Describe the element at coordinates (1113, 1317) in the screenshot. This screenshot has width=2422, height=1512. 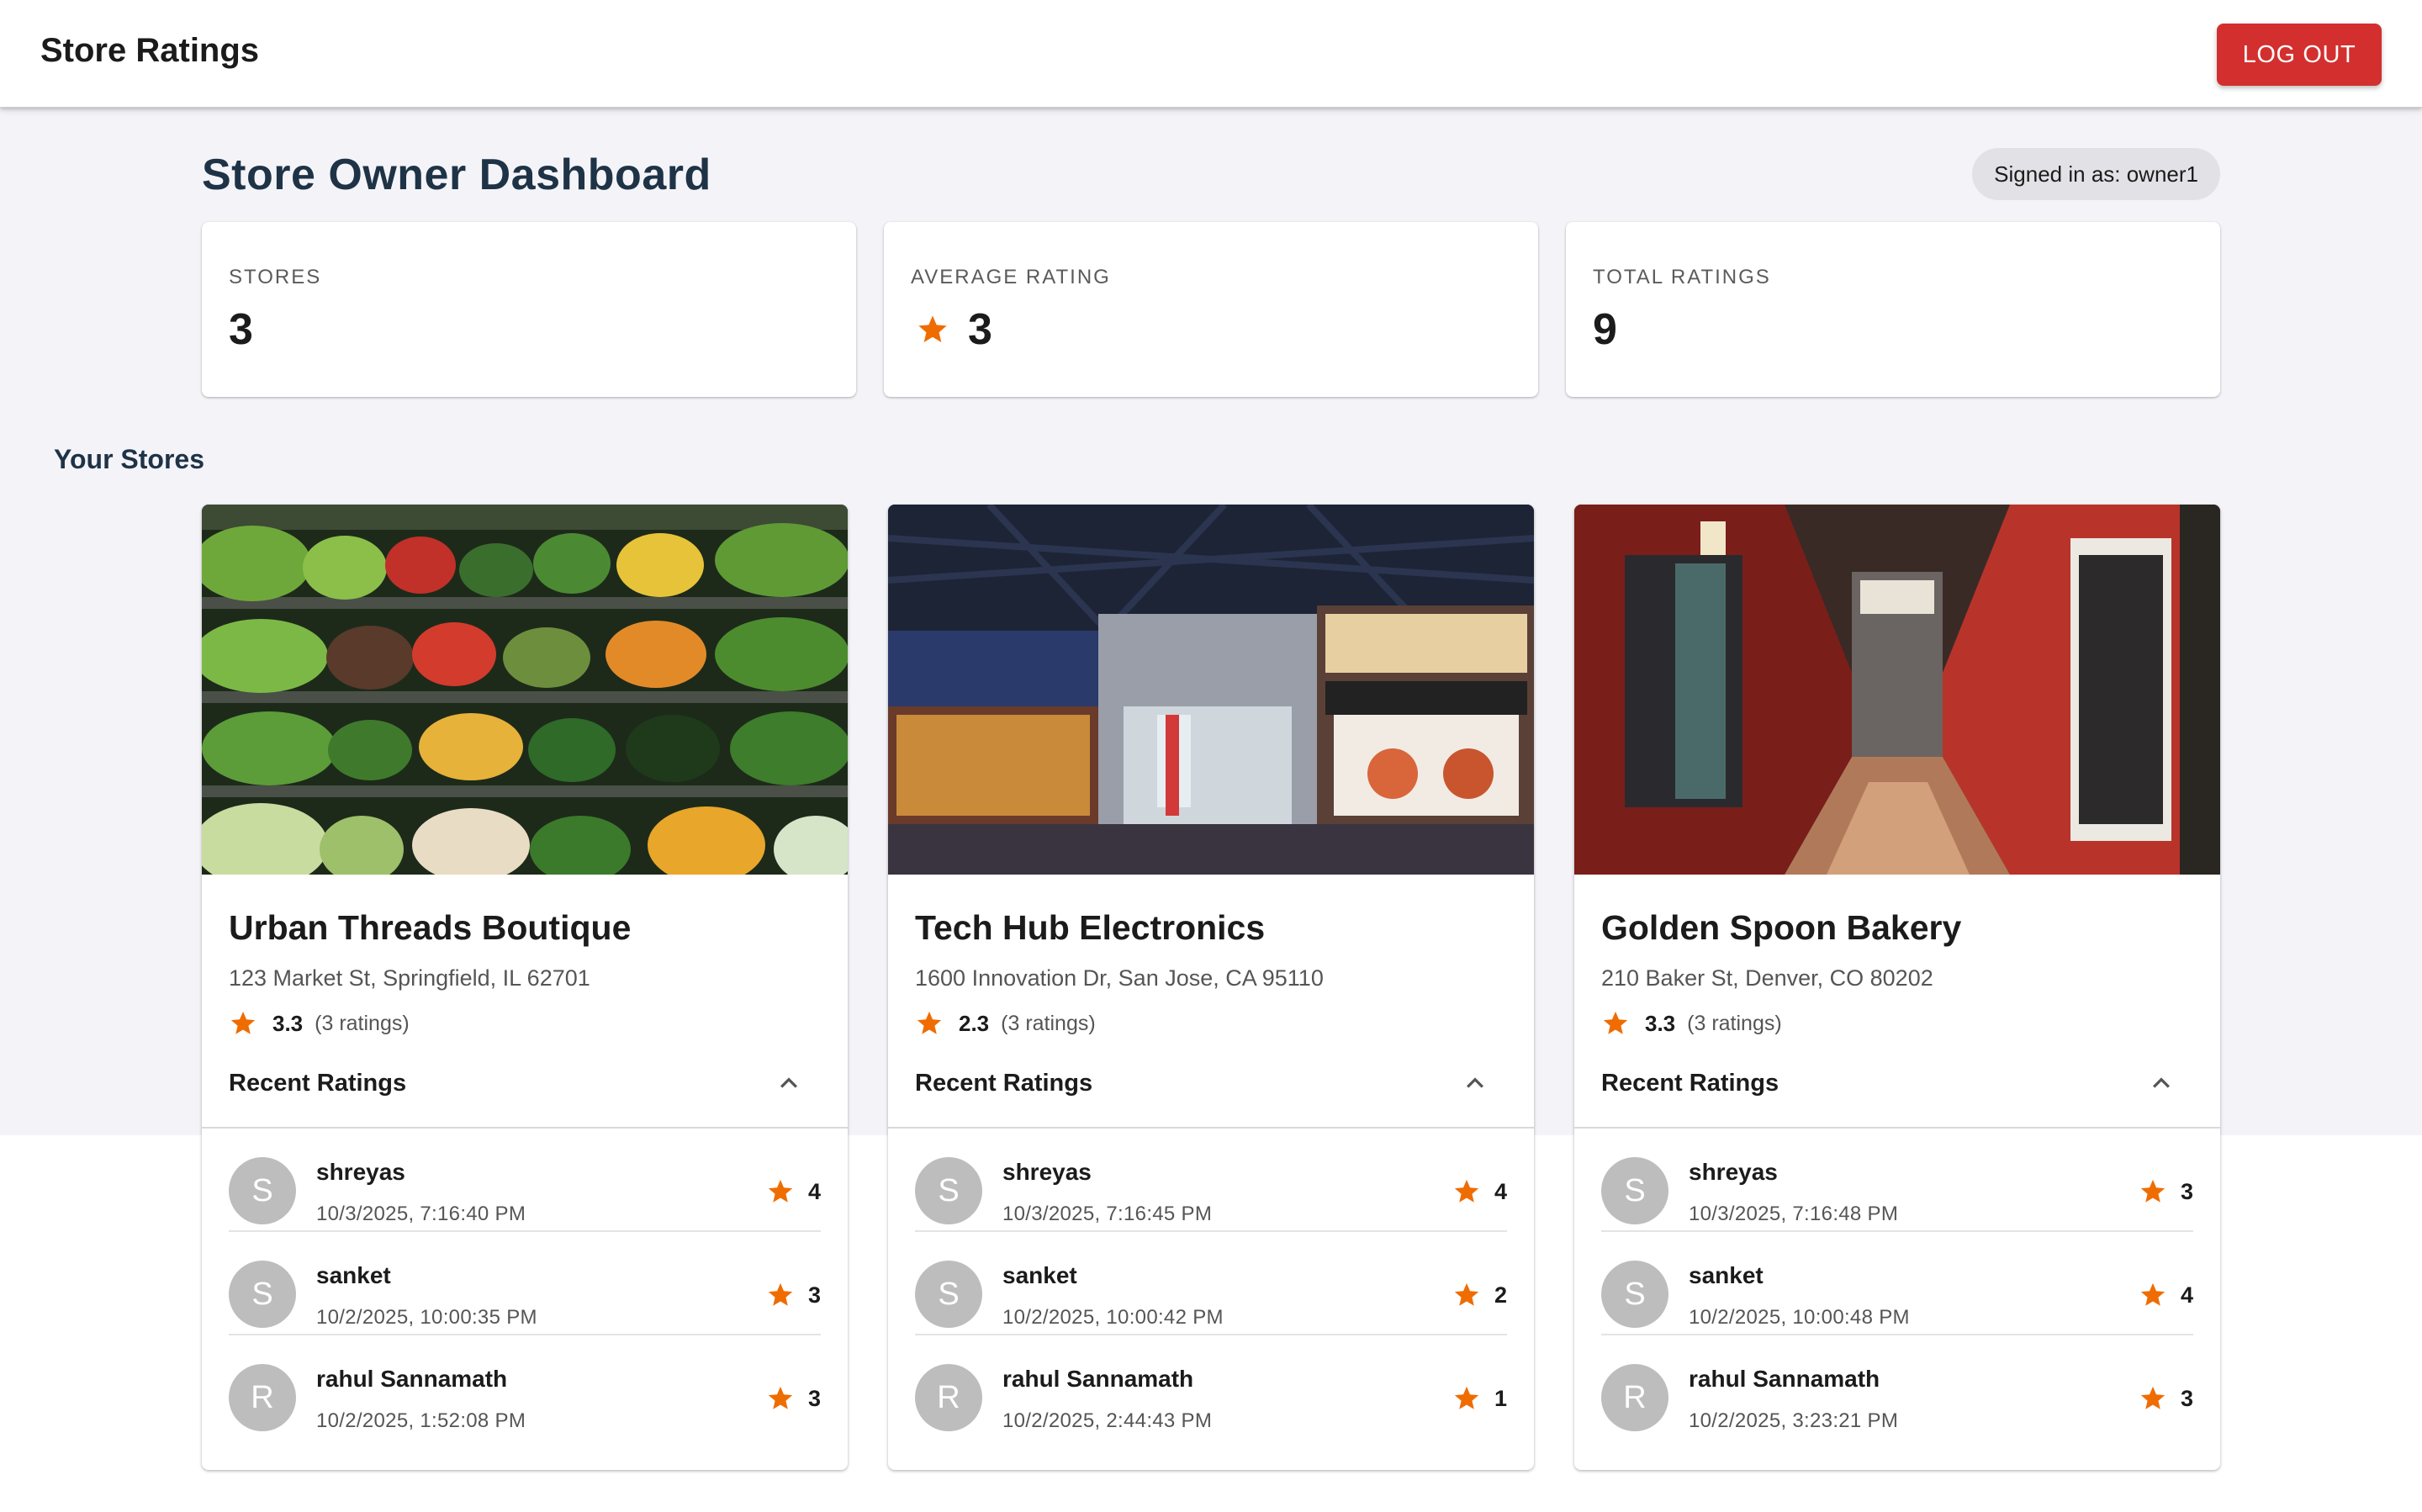
I see `review-timestamp: 10/2/2025, 10:00:42 PM` at that location.